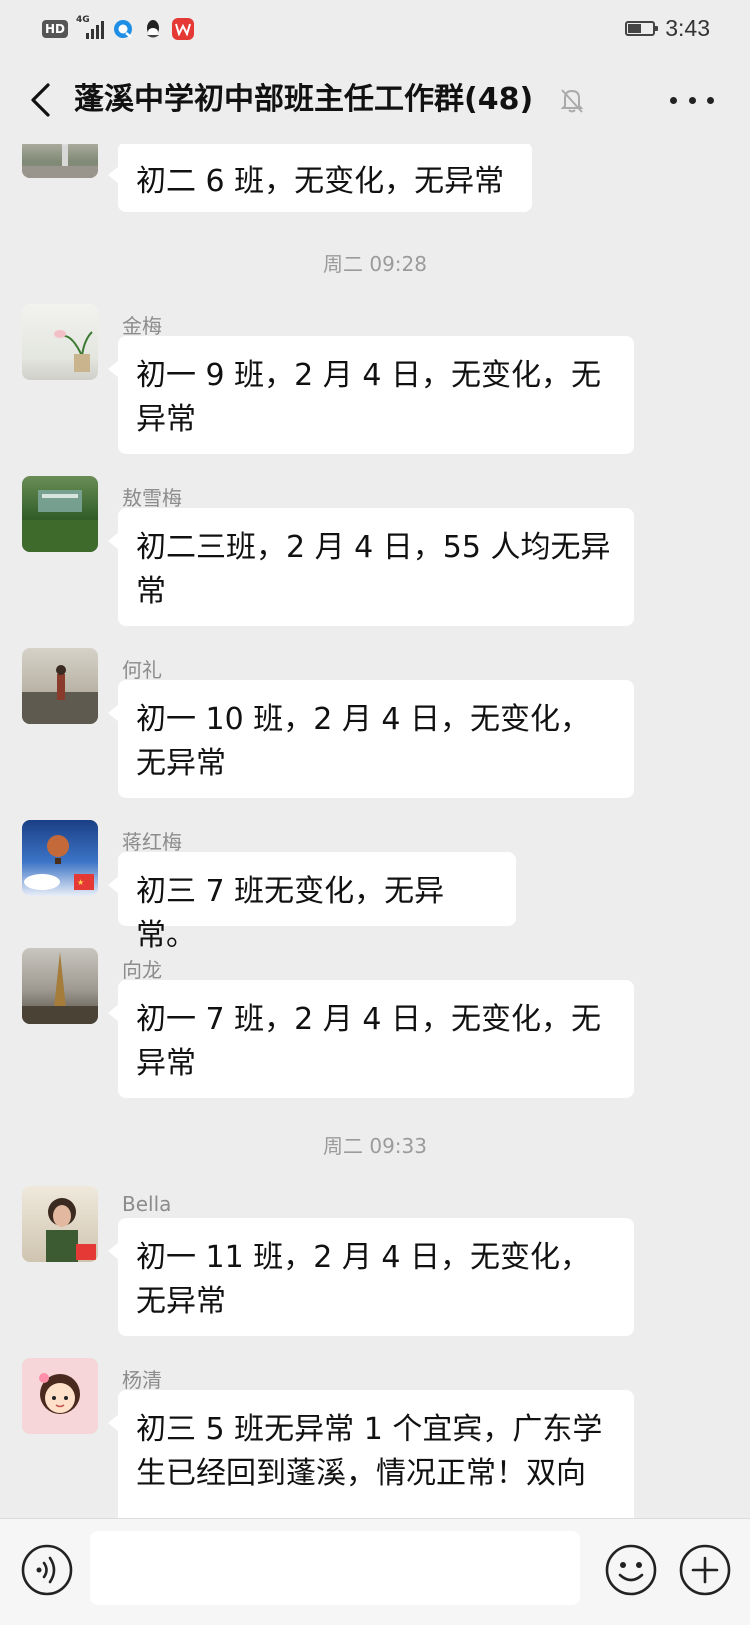 The height and width of the screenshot is (1625, 750). I want to click on message-text: 初一 10 班，2 月 4 日，无变化，无异常, so click(363, 741).